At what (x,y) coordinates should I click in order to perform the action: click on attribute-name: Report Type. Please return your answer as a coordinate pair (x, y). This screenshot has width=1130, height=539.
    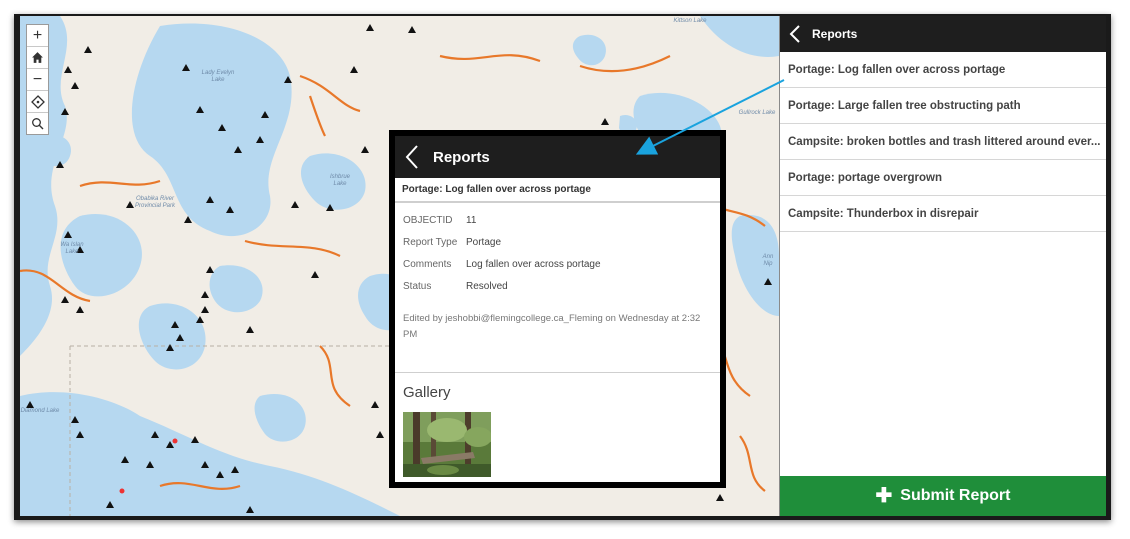
    Looking at the image, I should click on (430, 242).